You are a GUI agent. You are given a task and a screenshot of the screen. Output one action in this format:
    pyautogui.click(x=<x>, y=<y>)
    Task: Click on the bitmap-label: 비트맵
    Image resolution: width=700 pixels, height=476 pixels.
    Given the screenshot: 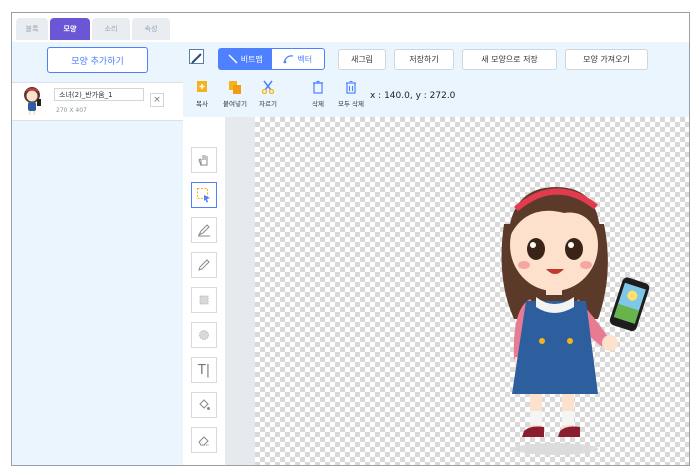 What is the action you would take?
    pyautogui.click(x=251, y=59)
    